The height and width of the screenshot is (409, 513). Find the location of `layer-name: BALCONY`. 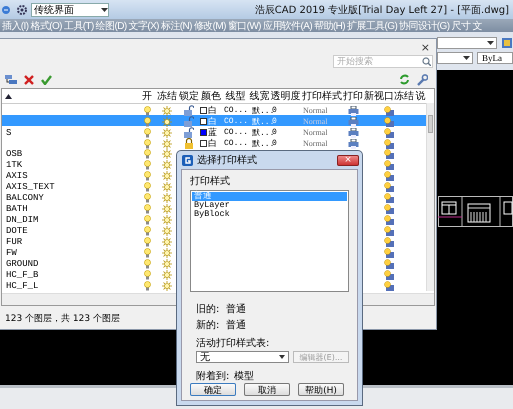

layer-name: BALCONY is located at coordinates (25, 197).